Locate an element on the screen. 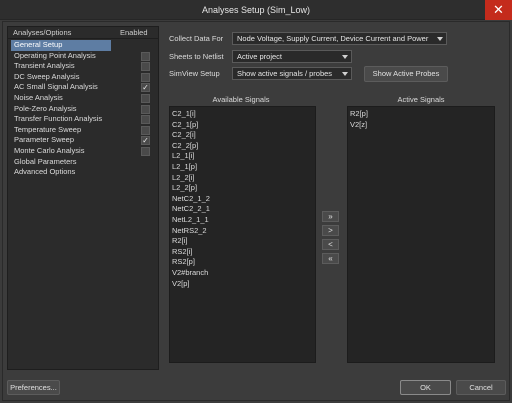 This screenshot has width=512, height=403. option-label: Transfer Function Analysis is located at coordinates (58, 119).